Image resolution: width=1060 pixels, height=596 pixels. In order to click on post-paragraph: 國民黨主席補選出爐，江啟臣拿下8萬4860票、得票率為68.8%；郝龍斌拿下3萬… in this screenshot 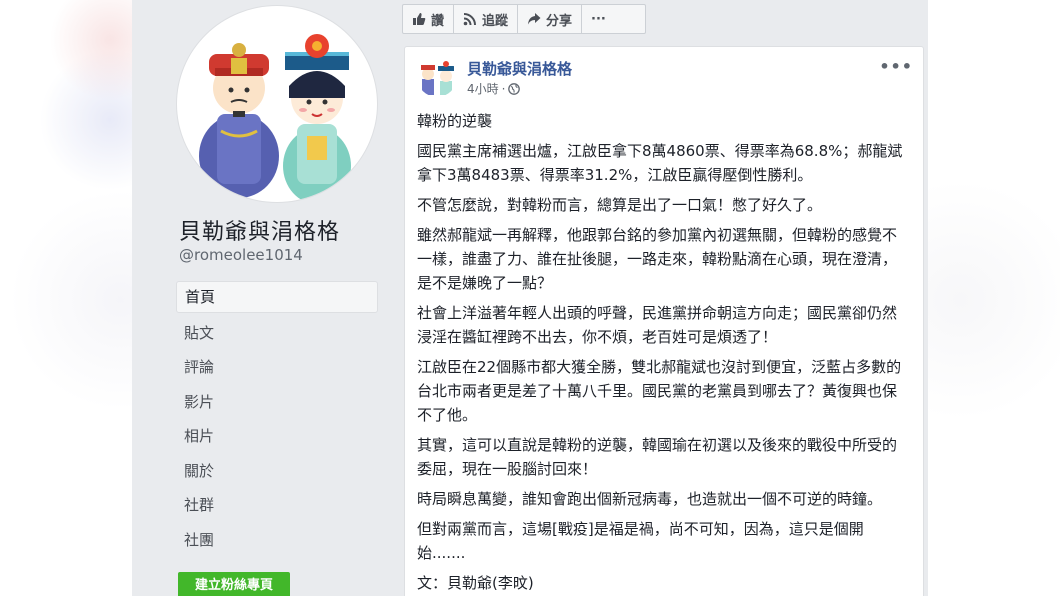, I will do `click(660, 163)`.